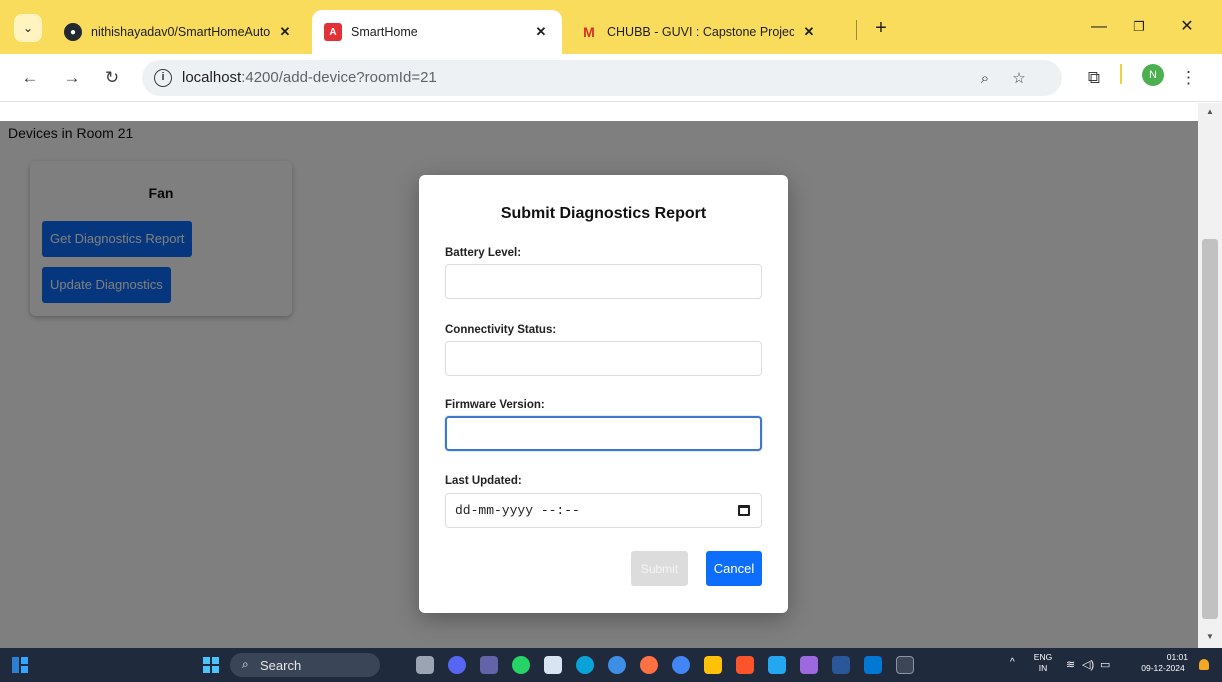  What do you see at coordinates (744, 510) in the screenshot?
I see `calendar-icon` at bounding box center [744, 510].